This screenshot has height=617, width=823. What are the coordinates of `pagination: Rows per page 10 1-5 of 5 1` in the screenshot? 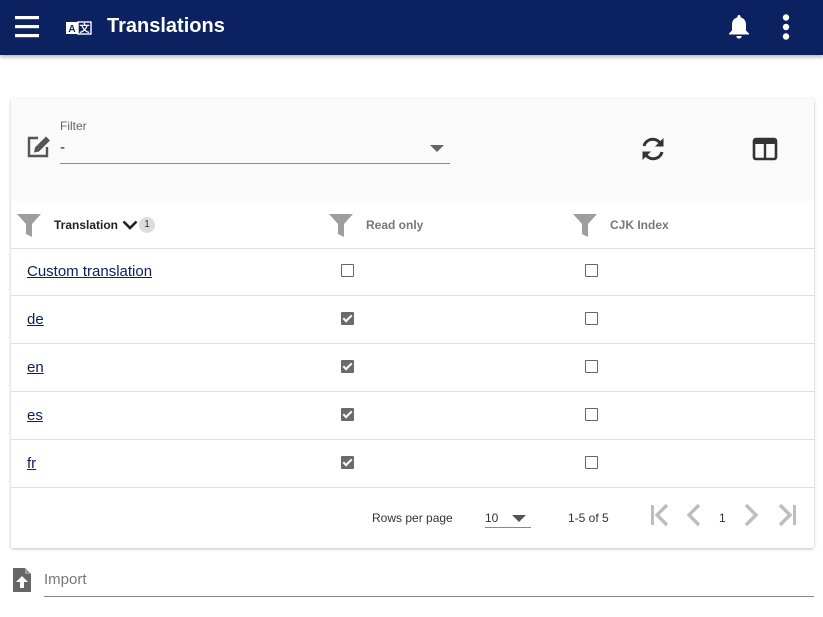 It's located at (412, 519).